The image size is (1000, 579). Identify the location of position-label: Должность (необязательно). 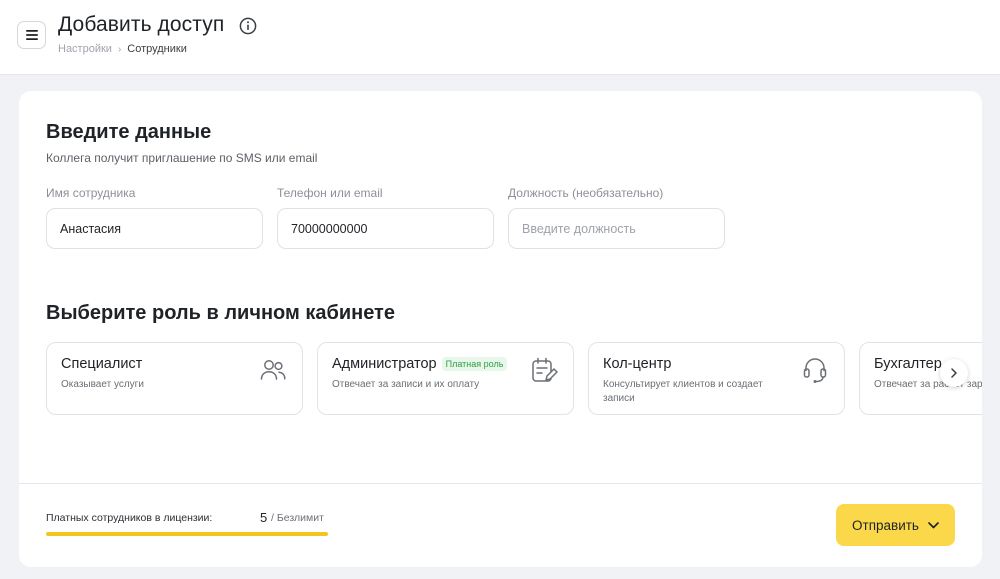
(586, 193).